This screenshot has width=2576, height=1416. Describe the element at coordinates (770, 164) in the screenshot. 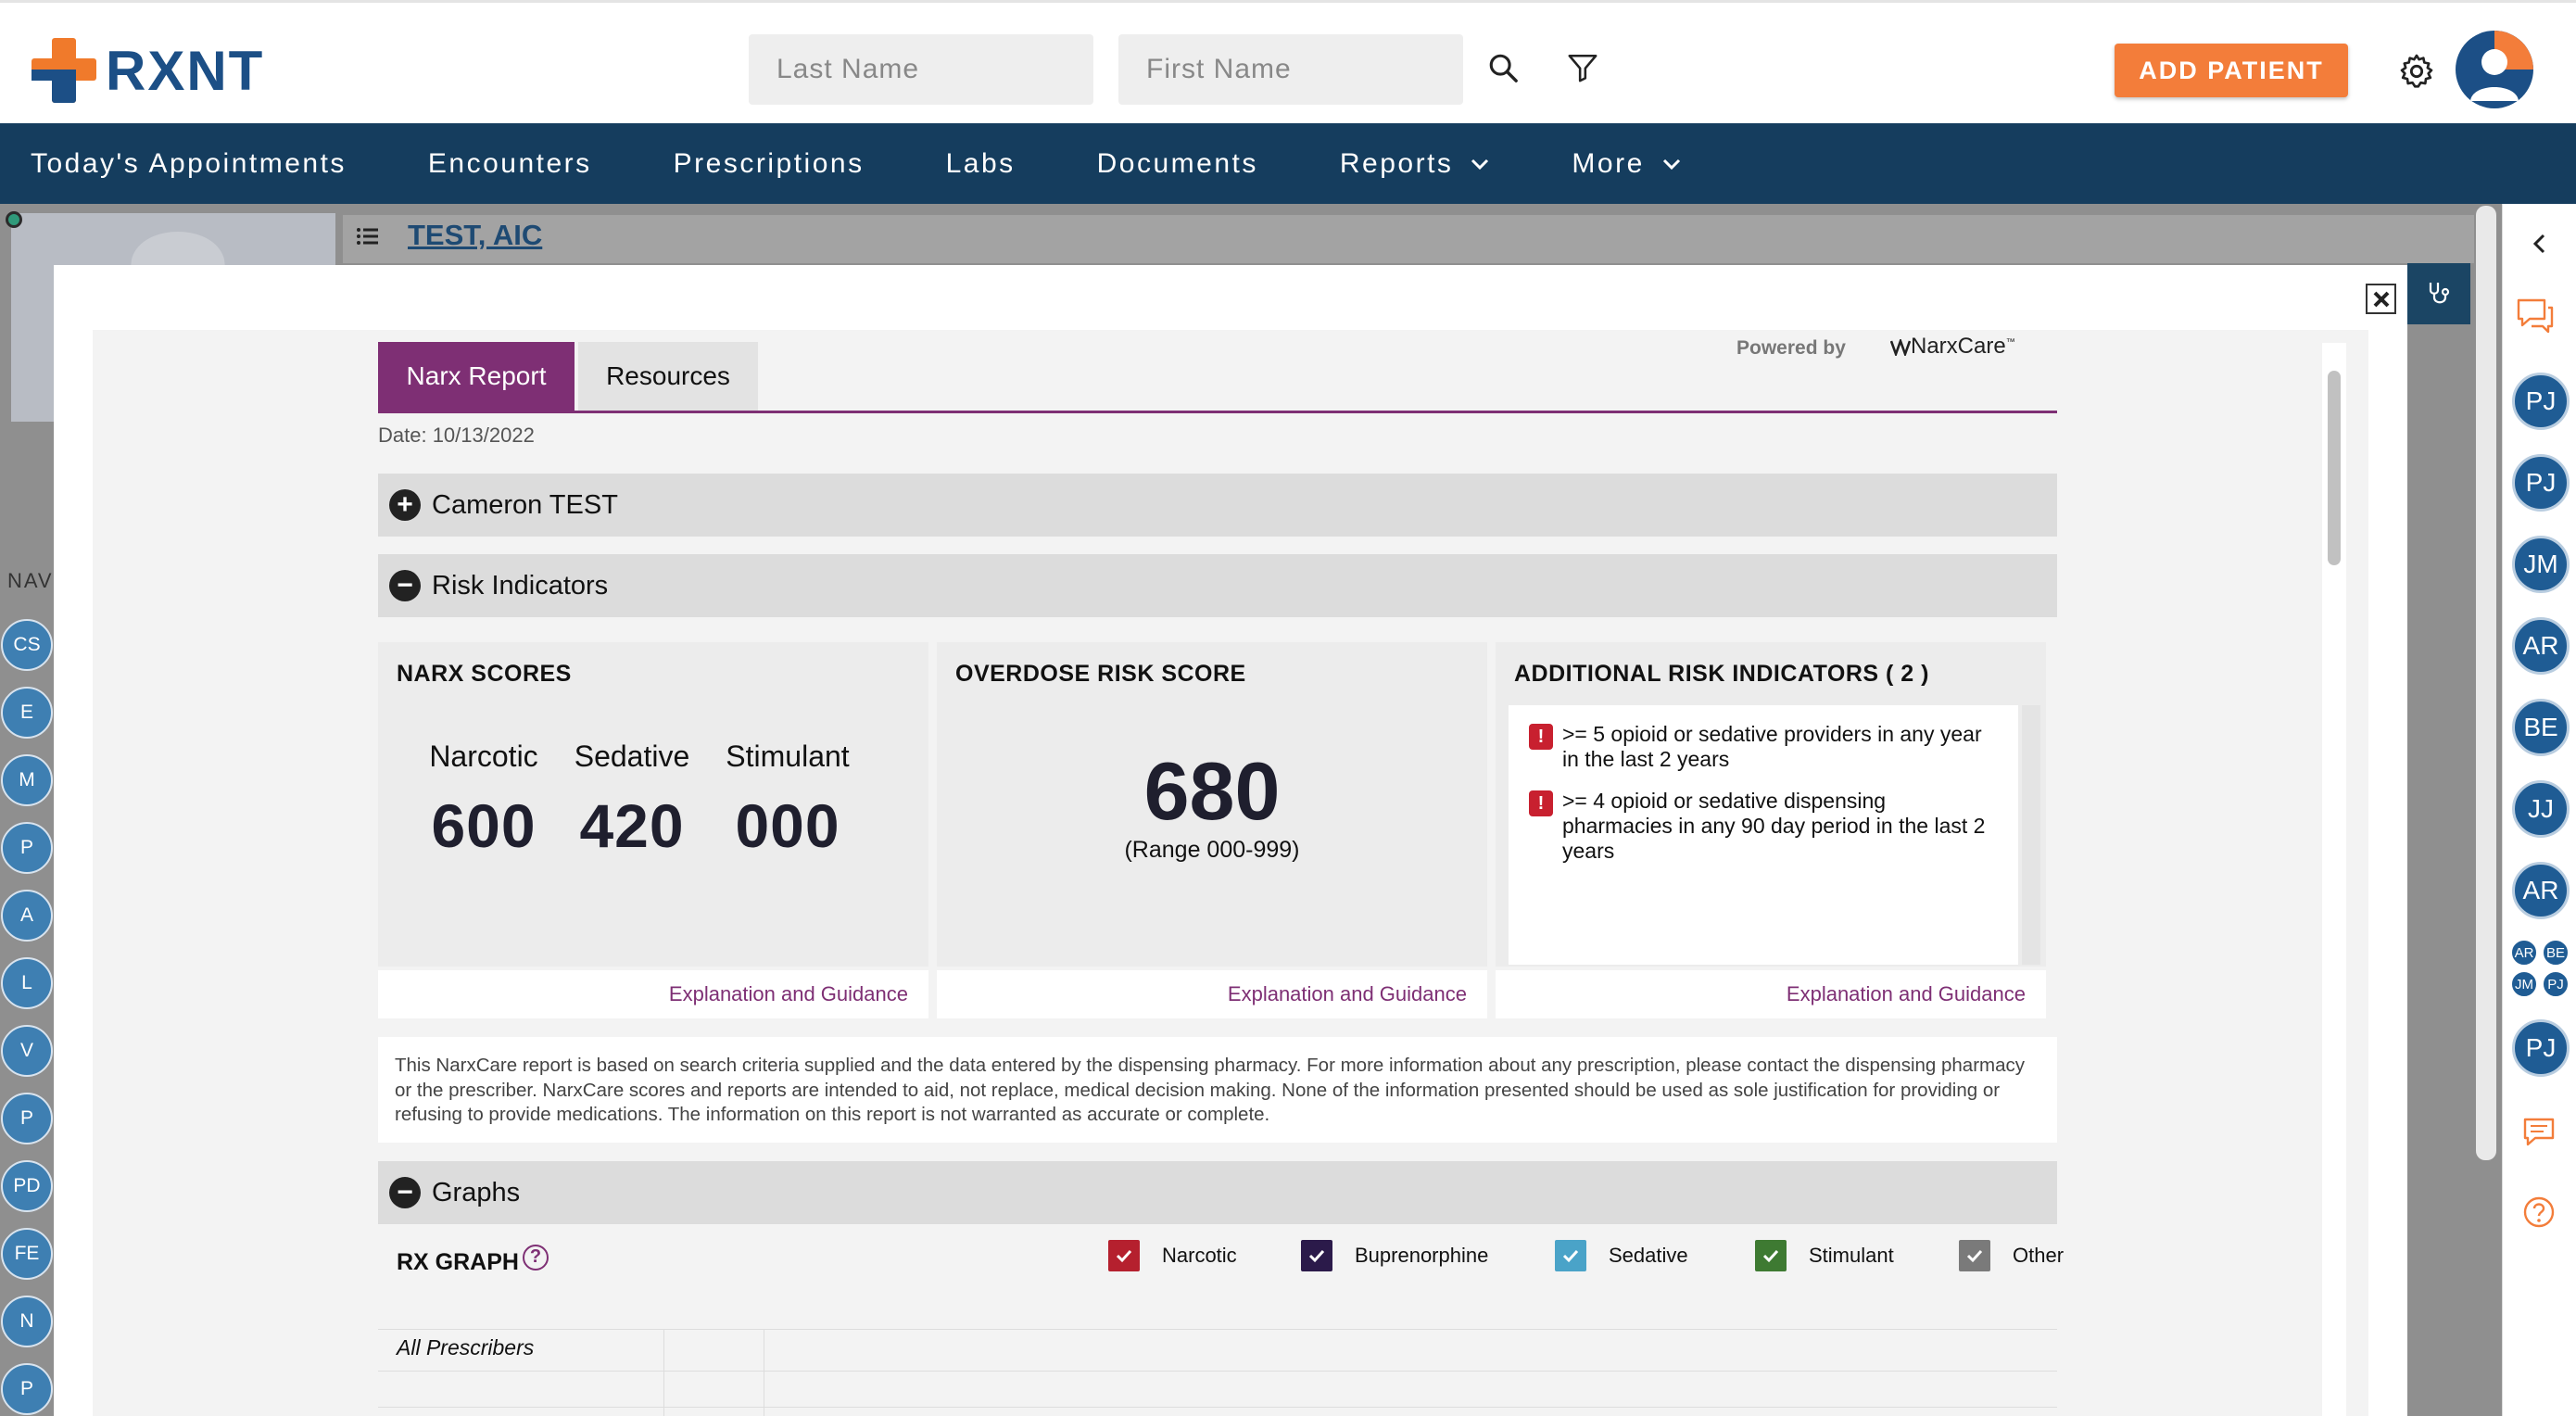

I see `nav-prescriptions: Prescriptions` at that location.